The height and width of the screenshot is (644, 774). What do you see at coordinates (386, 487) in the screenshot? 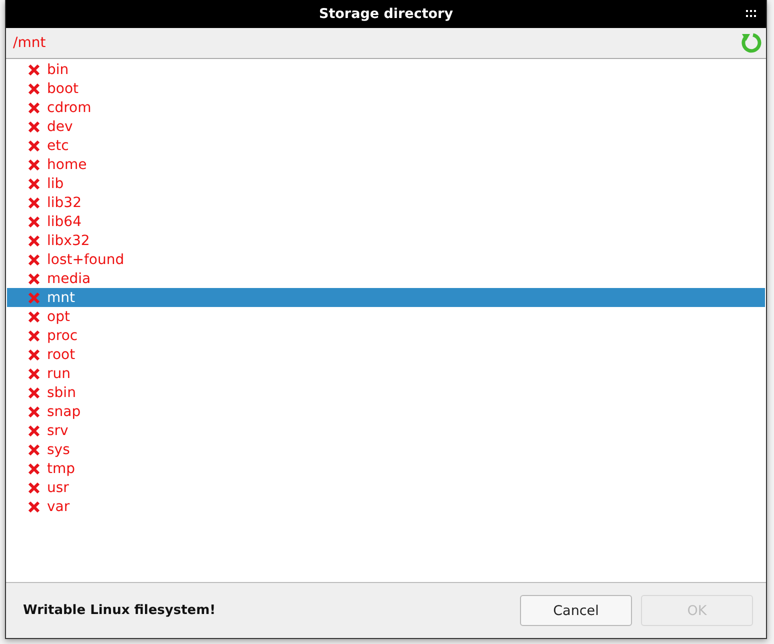
I see `directory-item: usr` at bounding box center [386, 487].